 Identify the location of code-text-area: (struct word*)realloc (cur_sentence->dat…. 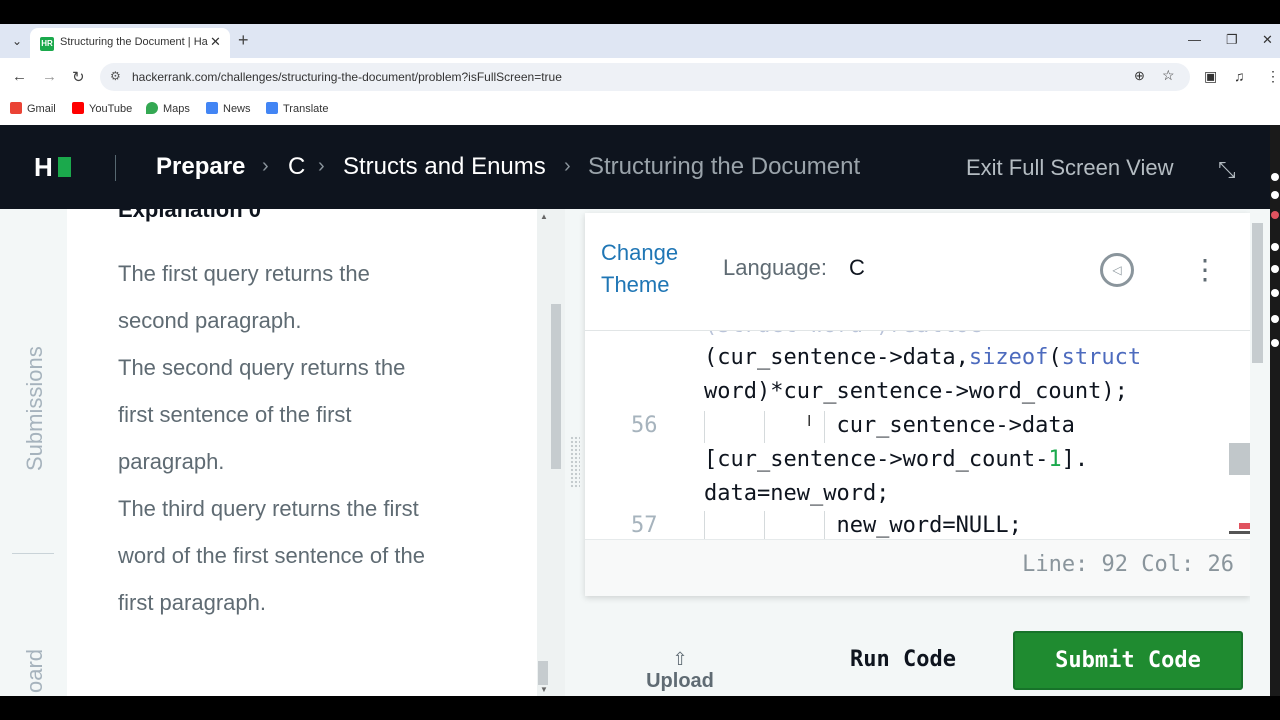
(907, 435).